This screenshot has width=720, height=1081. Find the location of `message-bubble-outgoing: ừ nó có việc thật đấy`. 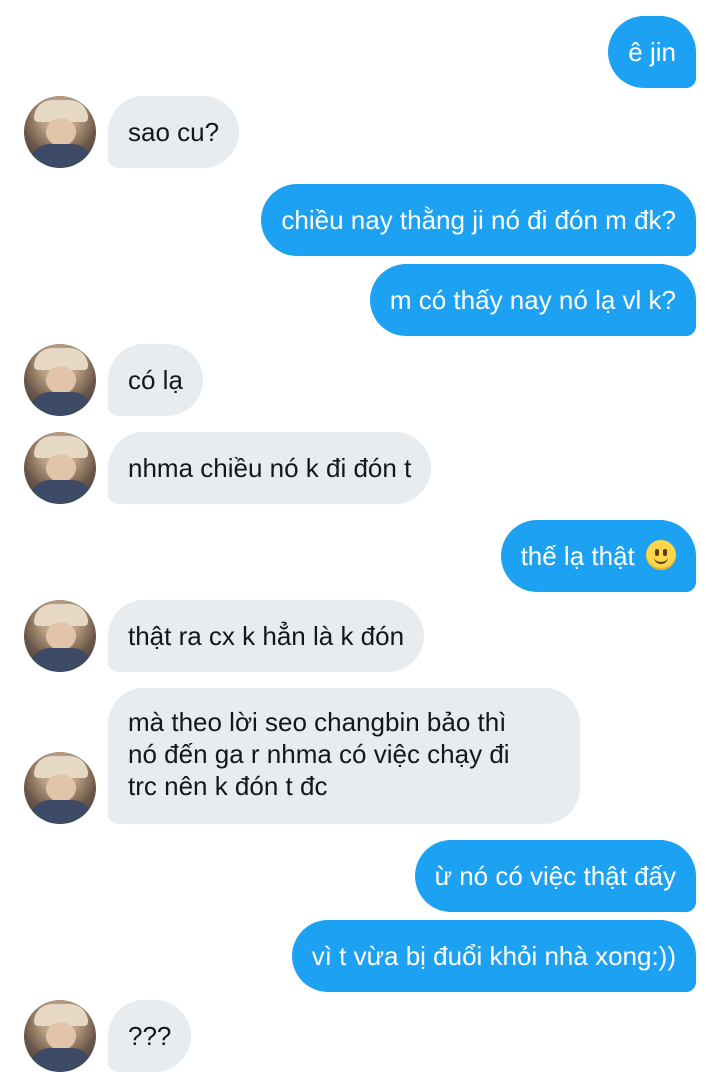

message-bubble-outgoing: ừ nó có việc thật đấy is located at coordinates (555, 876).